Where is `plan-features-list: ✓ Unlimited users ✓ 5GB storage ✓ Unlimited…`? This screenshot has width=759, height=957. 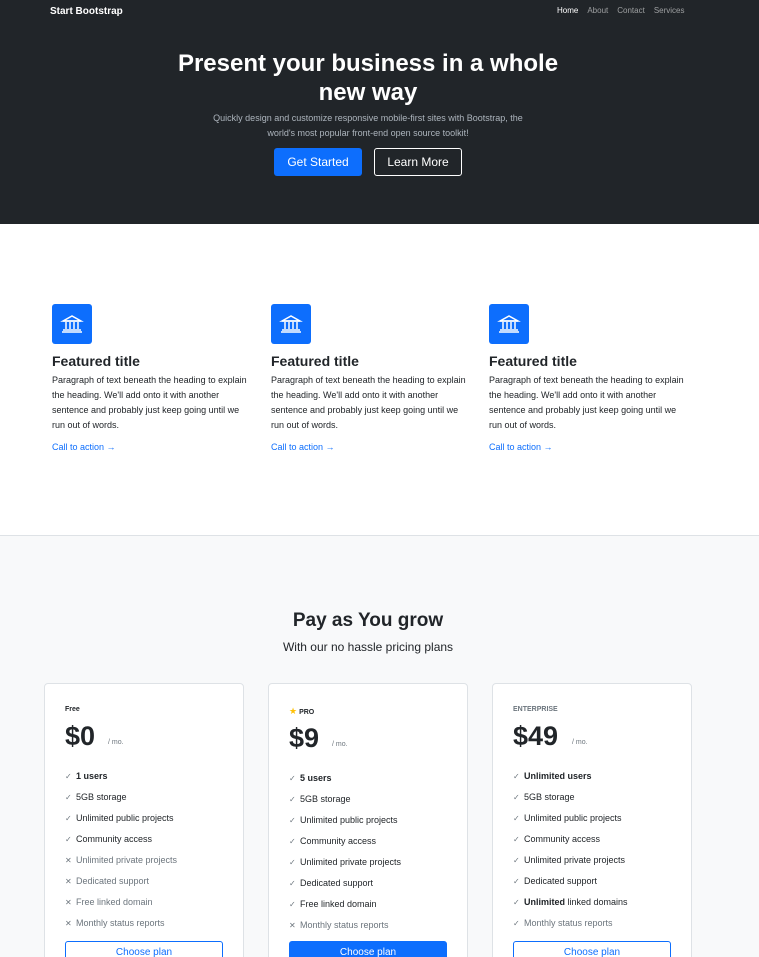
plan-features-list: ✓ Unlimited users ✓ 5GB storage ✓ Unlimited… is located at coordinates (570, 850).